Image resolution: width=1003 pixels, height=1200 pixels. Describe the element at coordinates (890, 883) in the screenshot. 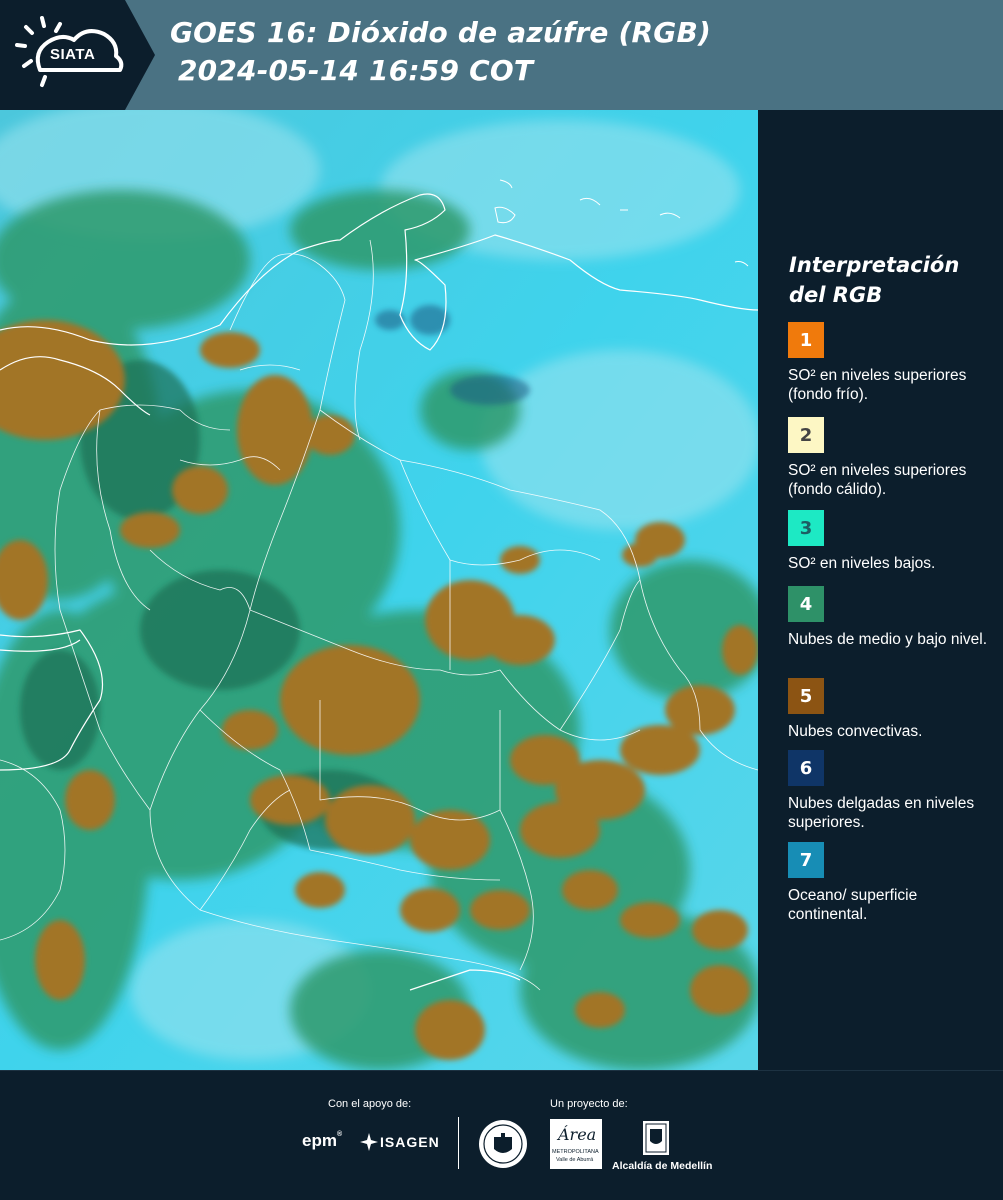

I see `legend-item-7: 7 Oceano/ superficie continental.` at that location.